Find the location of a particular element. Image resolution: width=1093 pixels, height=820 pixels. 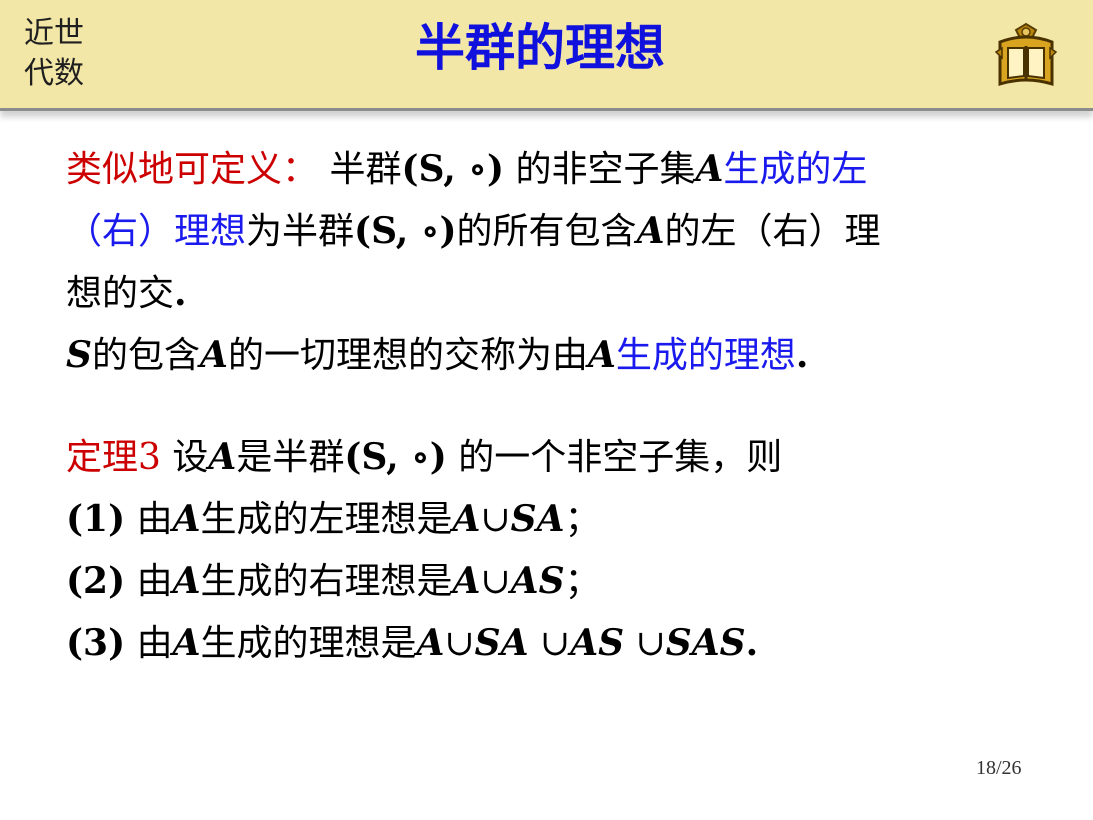

set-expression: SAS is located at coordinates (705, 643).